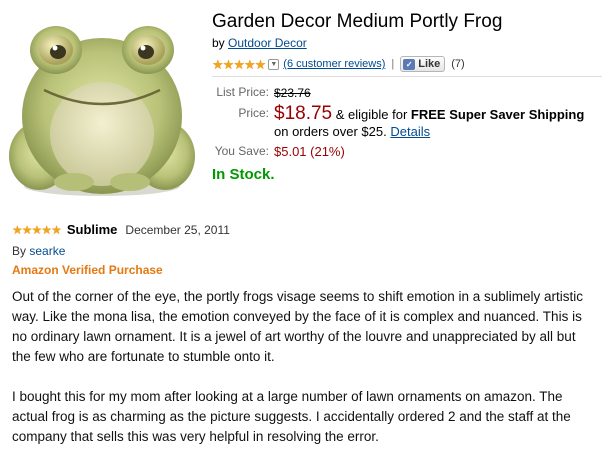  Describe the element at coordinates (307, 251) in the screenshot. I see `review-author-line: By searke` at that location.